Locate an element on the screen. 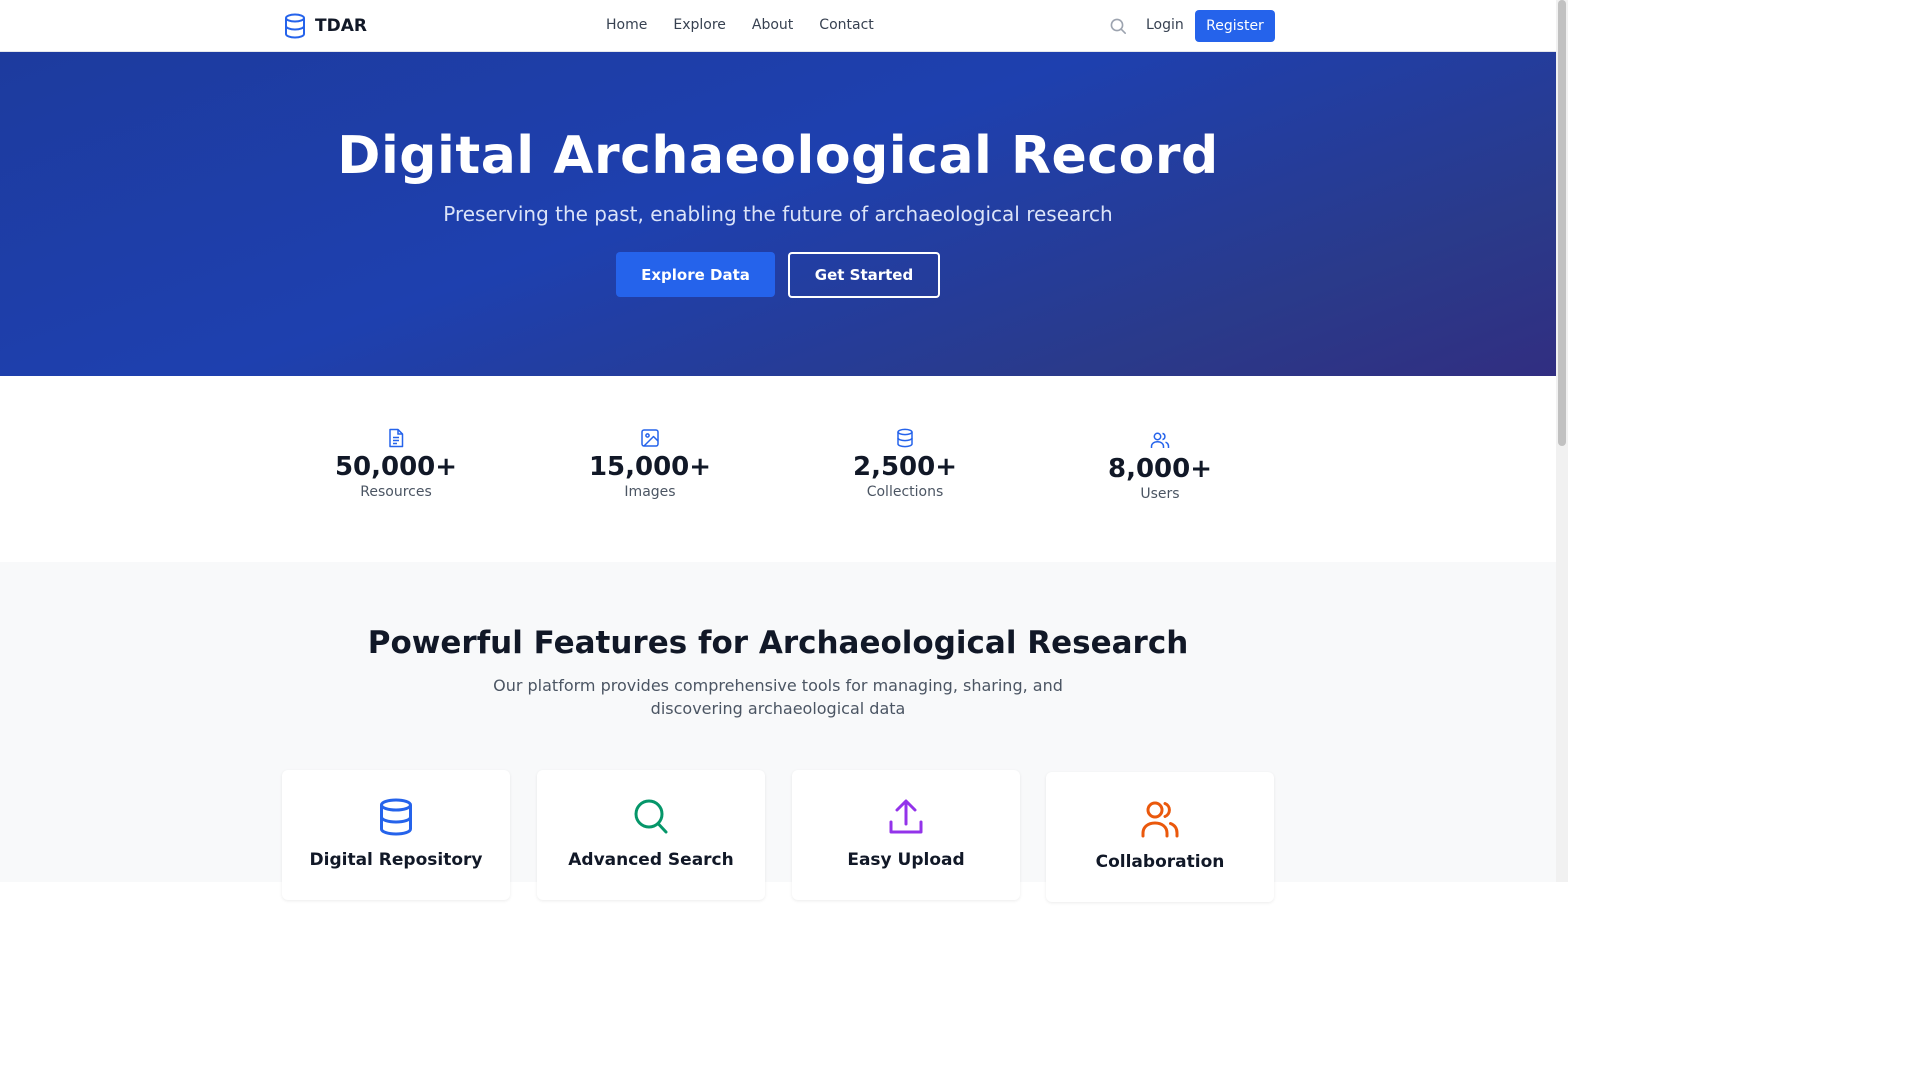 This screenshot has width=1920, height=1080. stat-value: 50,000+ is located at coordinates (396, 467).